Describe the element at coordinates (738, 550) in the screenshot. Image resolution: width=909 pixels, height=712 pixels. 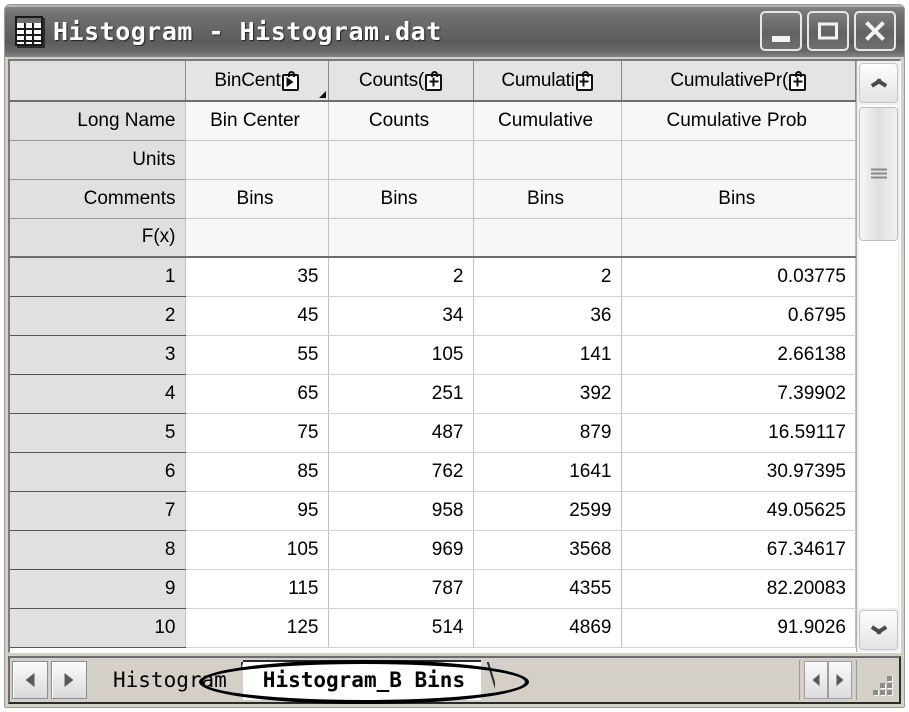
I see `data-cell: 67.34617` at that location.